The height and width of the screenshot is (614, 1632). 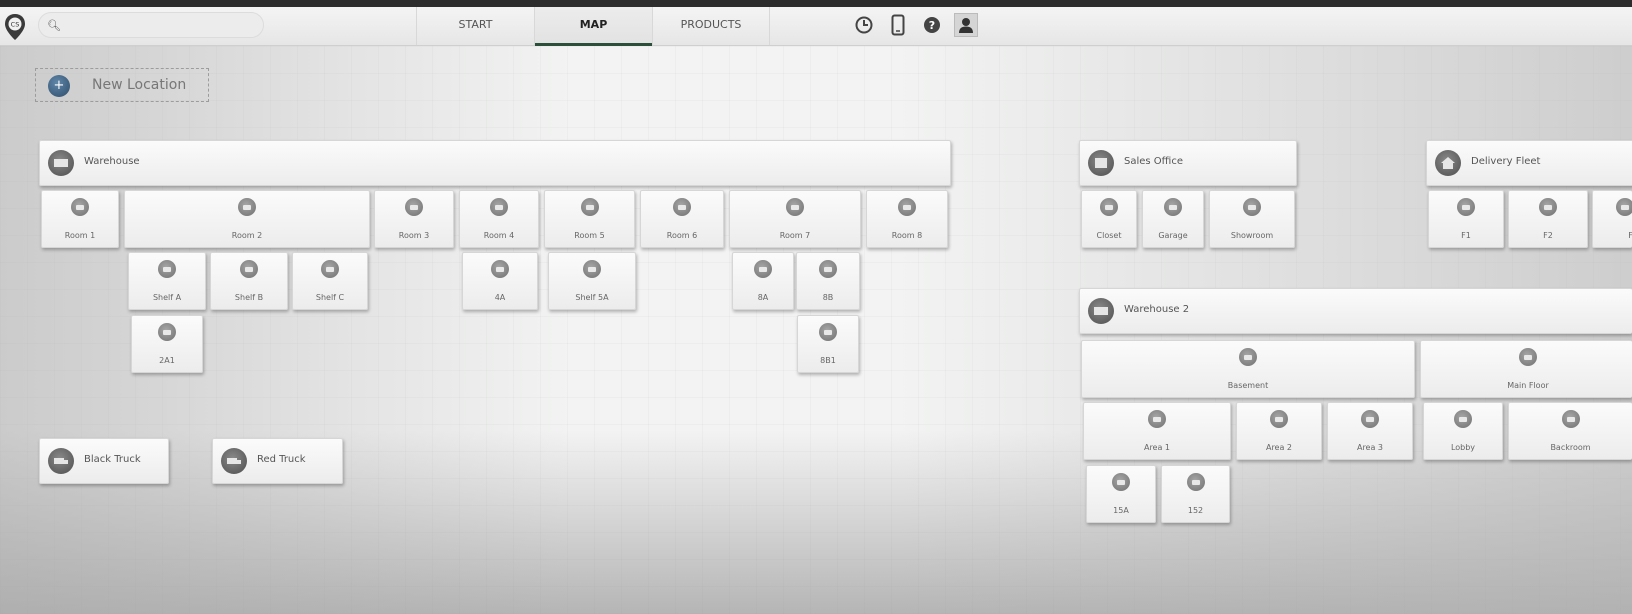 What do you see at coordinates (495, 163) in the screenshot?
I see `location-warehouse: Warehouse` at bounding box center [495, 163].